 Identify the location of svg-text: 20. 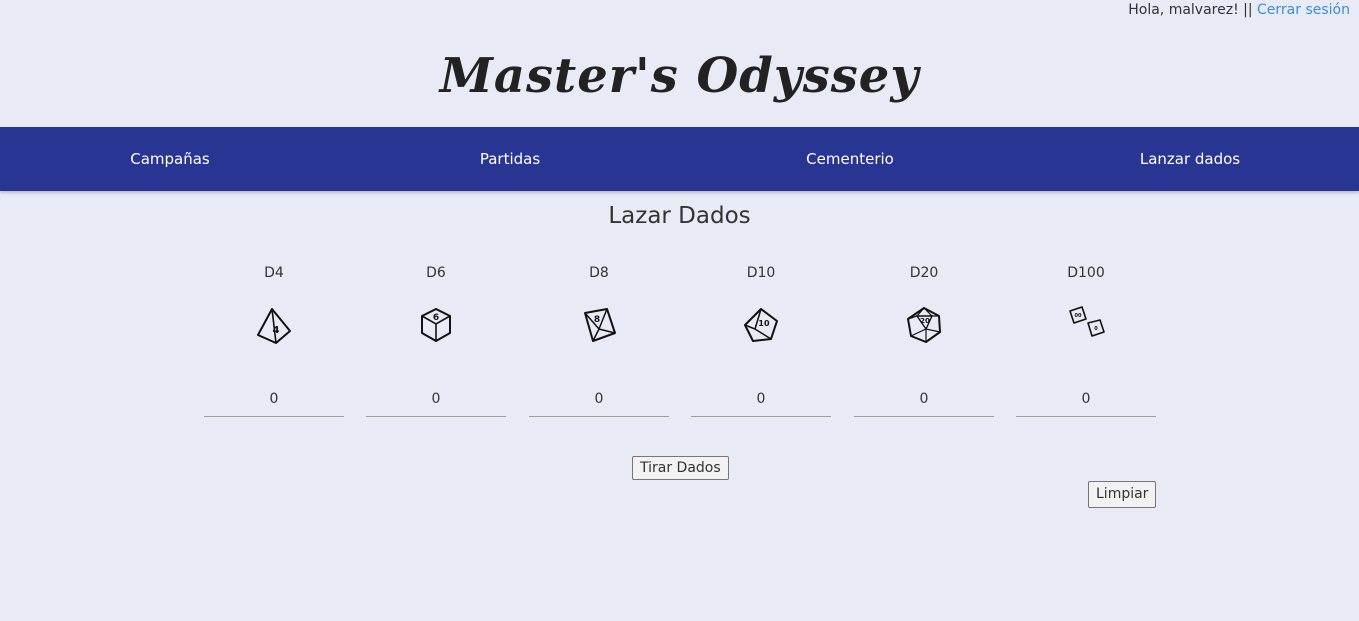
(925, 321).